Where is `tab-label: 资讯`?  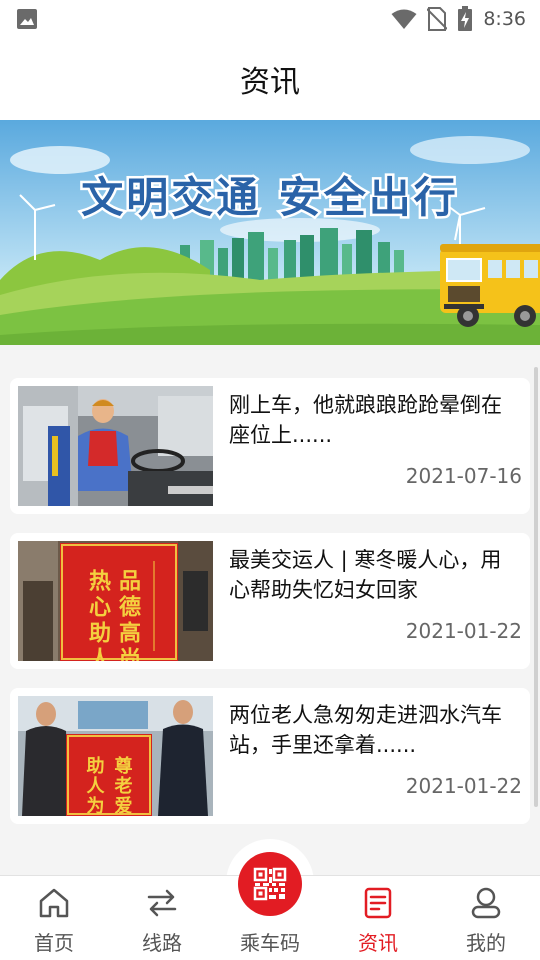 tab-label: 资讯 is located at coordinates (378, 943).